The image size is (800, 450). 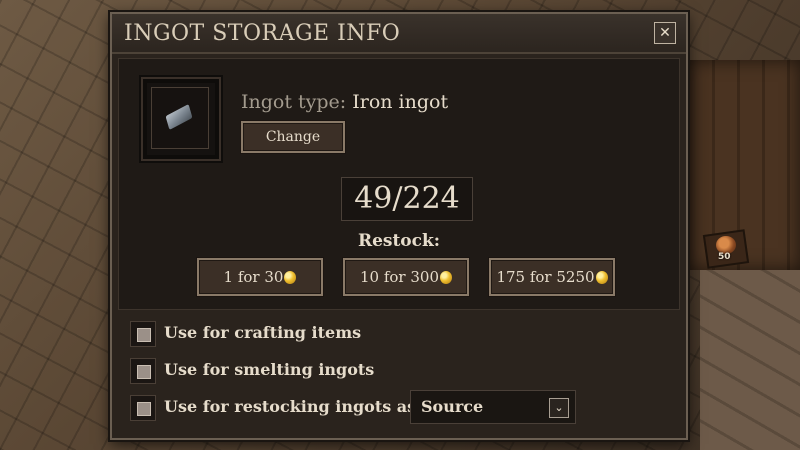 I want to click on smelting-option-label: Use for smelting ingots, so click(x=269, y=369).